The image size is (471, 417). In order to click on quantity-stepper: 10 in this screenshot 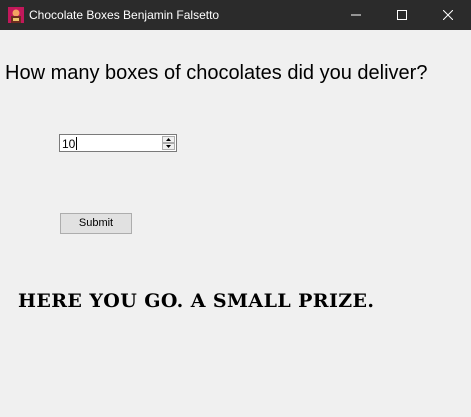, I will do `click(118, 143)`.